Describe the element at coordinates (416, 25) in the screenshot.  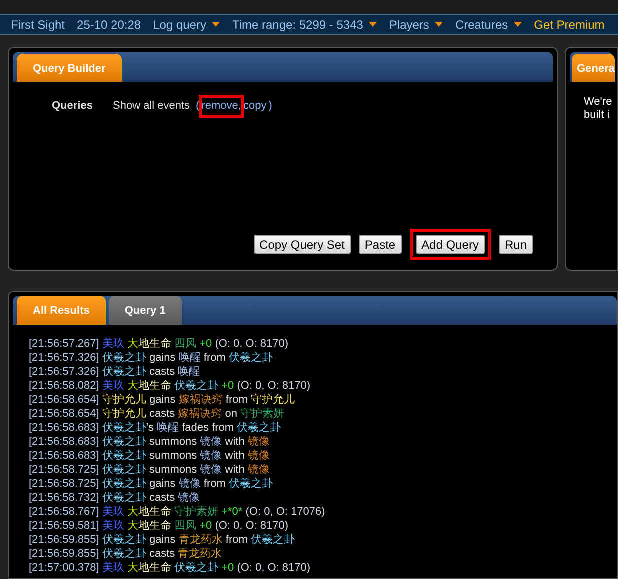
I see `nav-menu: Players` at that location.